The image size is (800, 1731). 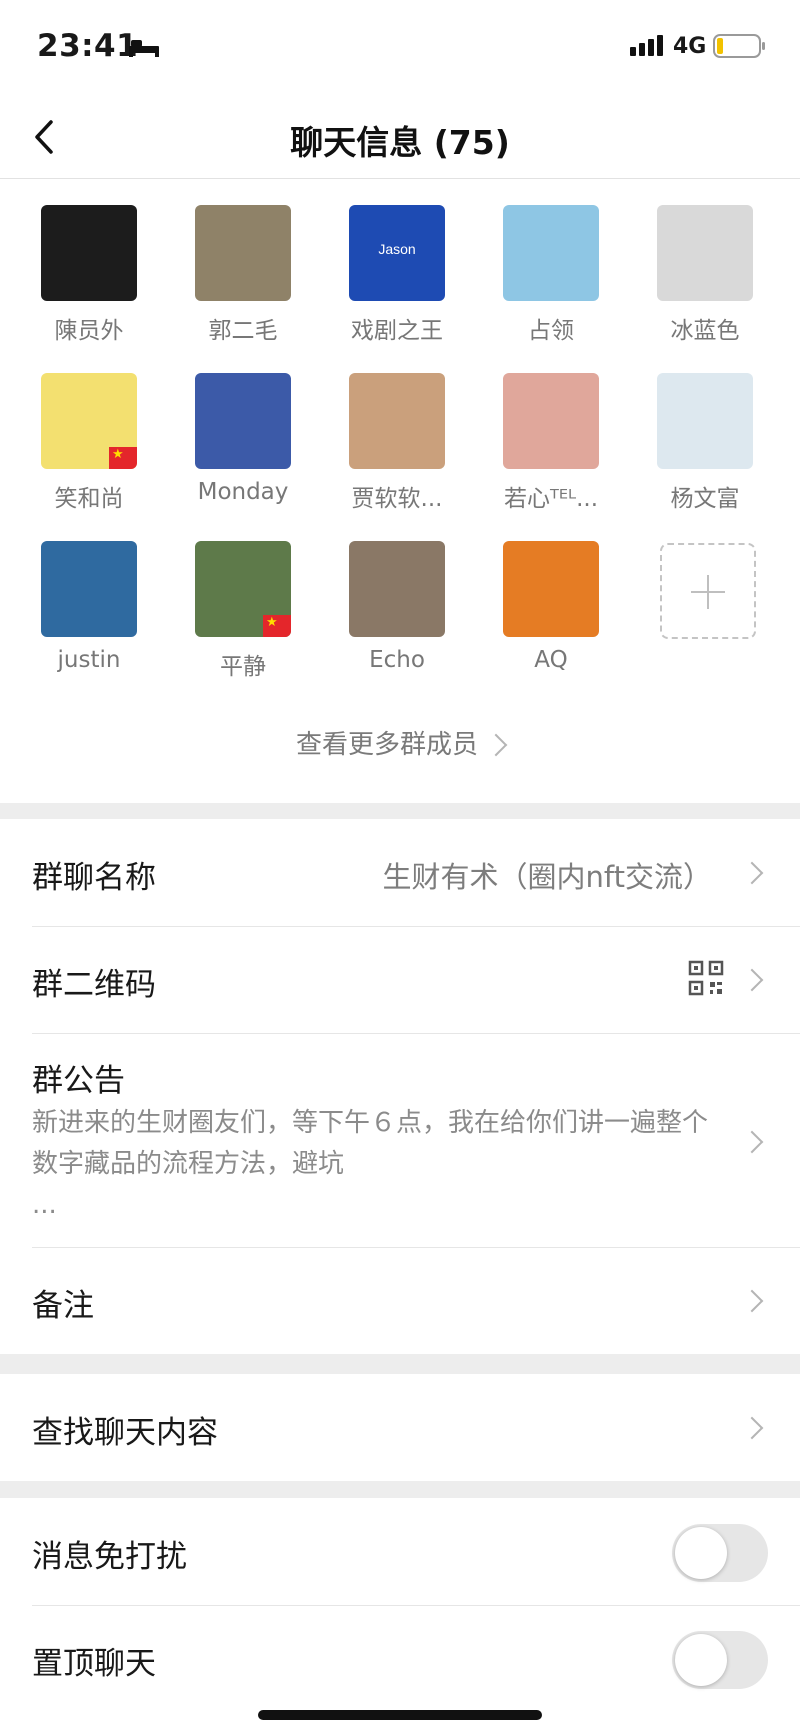 I want to click on pin-chat-toggle, so click(x=720, y=1660).